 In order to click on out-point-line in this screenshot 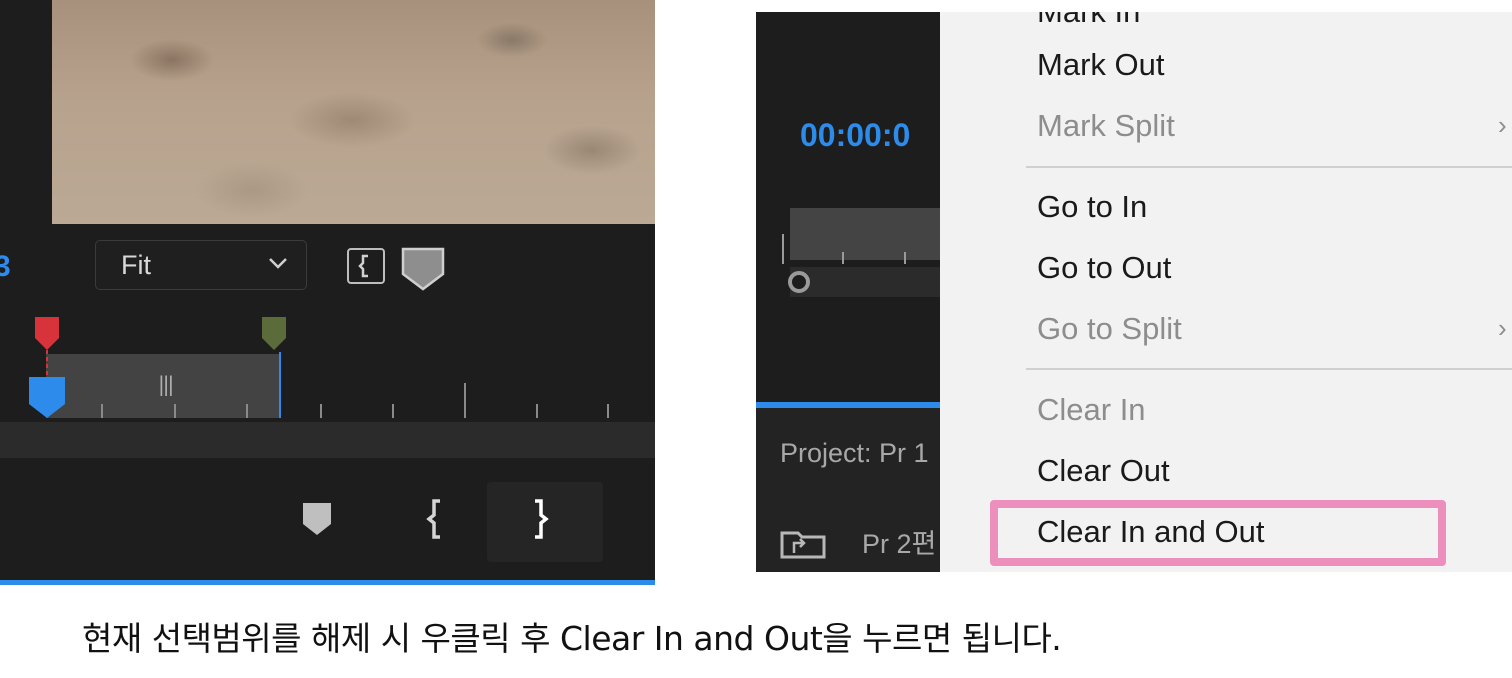, I will do `click(280, 385)`.